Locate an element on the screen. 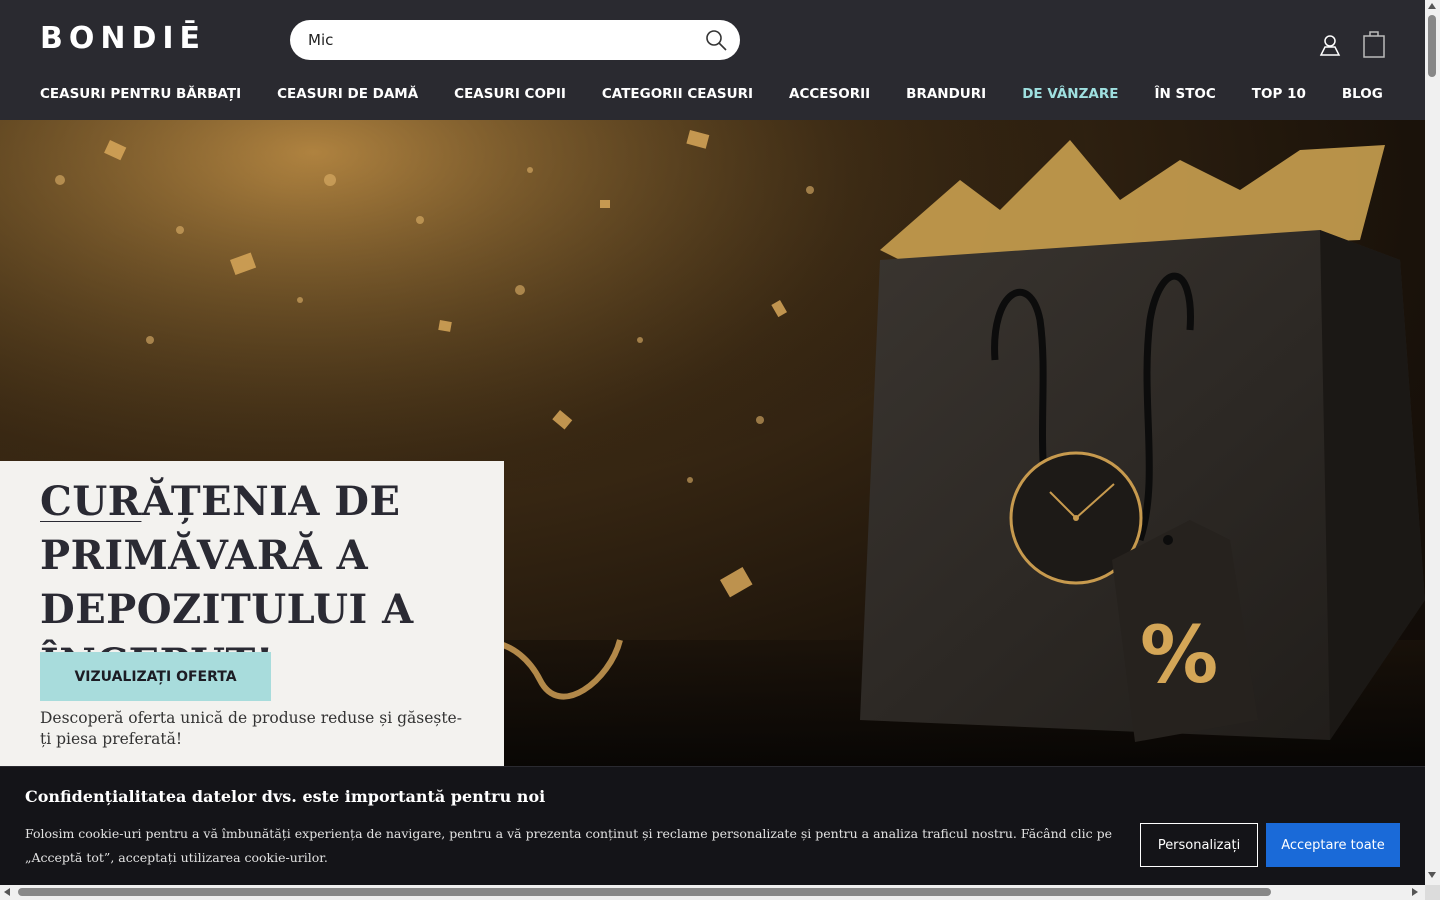  nav-item-sale: DE VÂNZARE is located at coordinates (1070, 96).